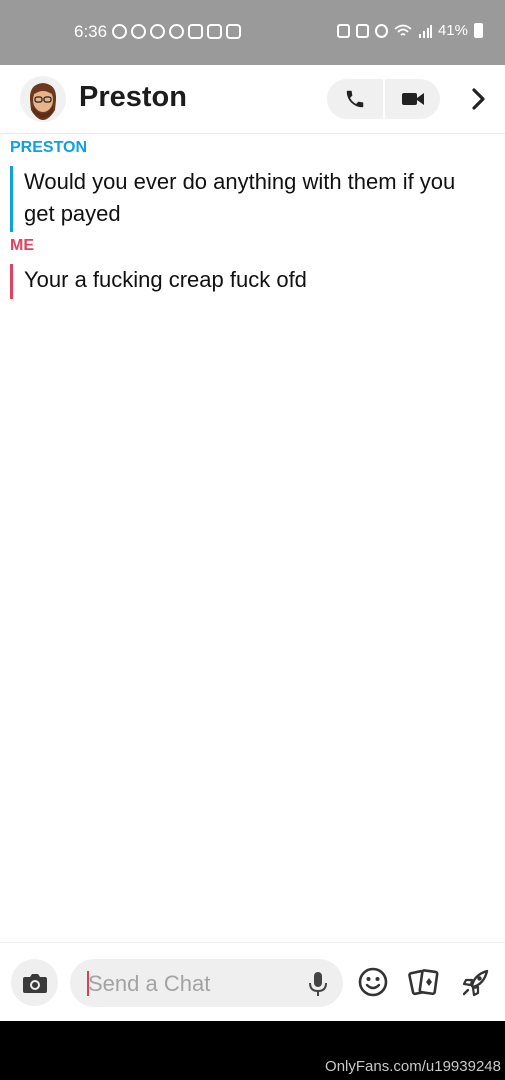  Describe the element at coordinates (478, 30) in the screenshot. I see `battery-icon` at that location.